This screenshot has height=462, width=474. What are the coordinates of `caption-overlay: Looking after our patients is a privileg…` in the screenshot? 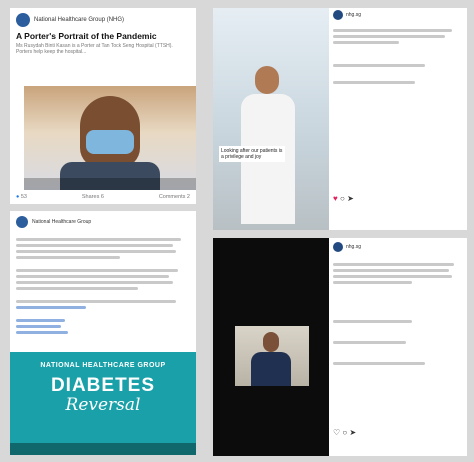 It's located at (252, 154).